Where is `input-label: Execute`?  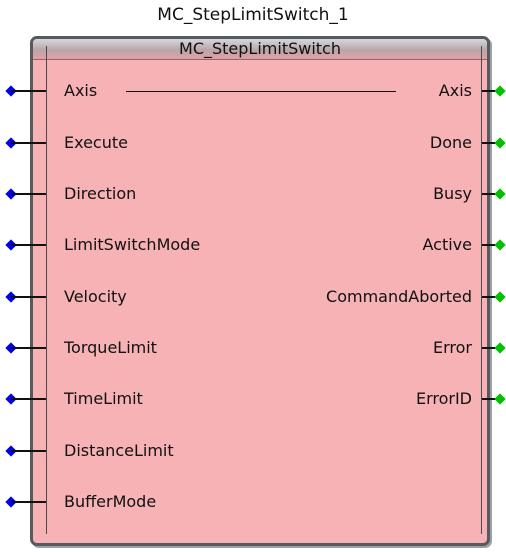 input-label: Execute is located at coordinates (96, 142).